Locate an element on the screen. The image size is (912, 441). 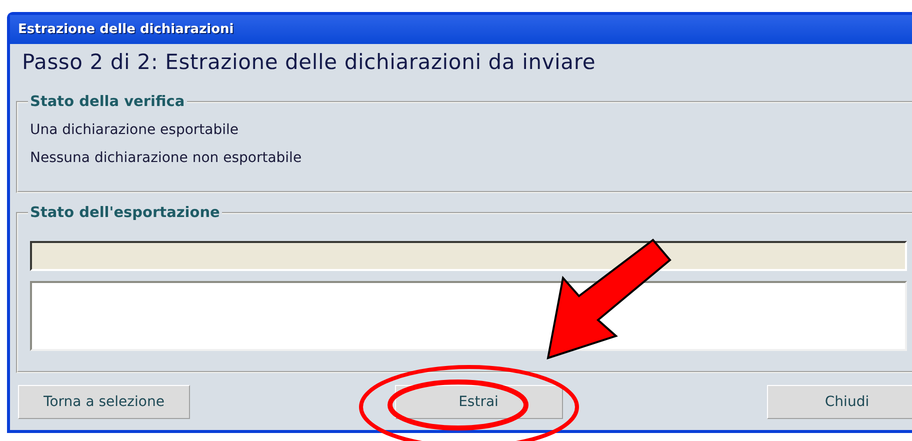
close-button: Chiudi is located at coordinates (839, 402).